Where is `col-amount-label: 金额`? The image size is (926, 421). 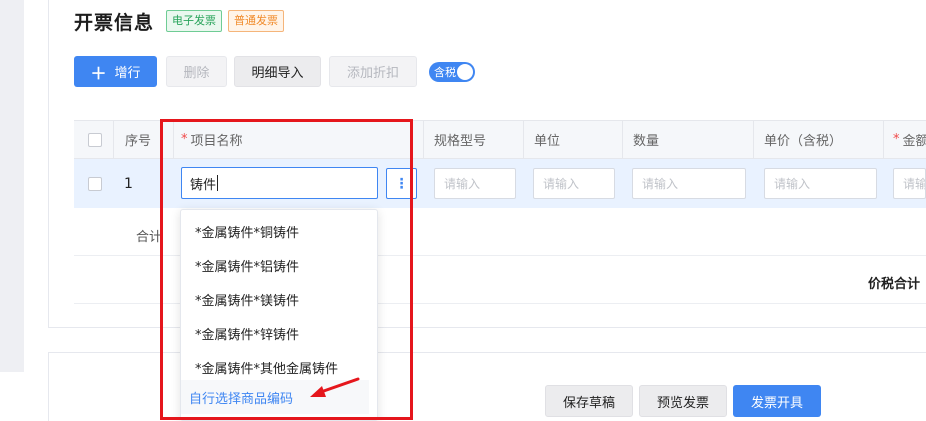
col-amount-label: 金额 is located at coordinates (914, 141).